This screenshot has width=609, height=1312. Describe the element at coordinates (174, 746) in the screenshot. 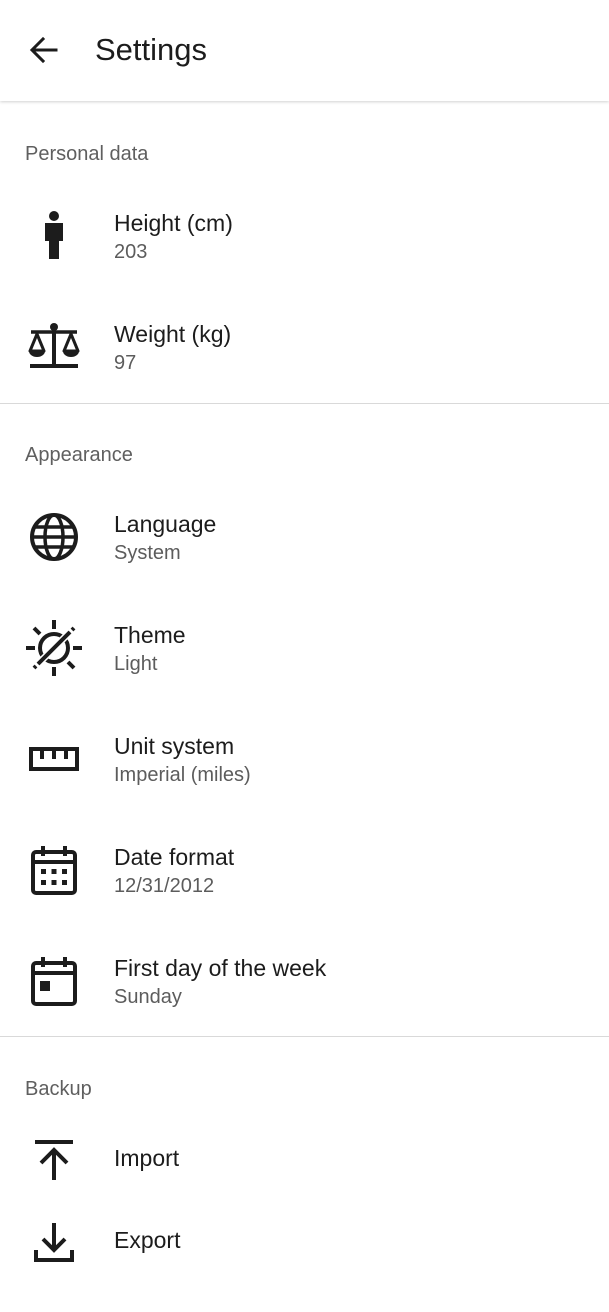

I see `setting-title: Unit system` at that location.